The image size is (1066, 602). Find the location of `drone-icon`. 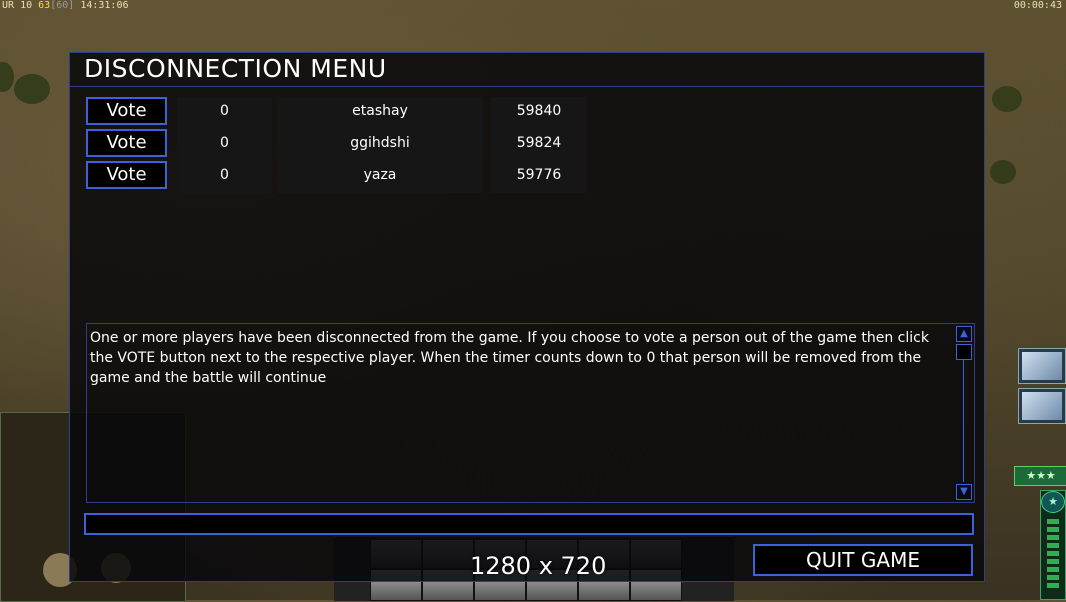

drone-icon is located at coordinates (1042, 406).